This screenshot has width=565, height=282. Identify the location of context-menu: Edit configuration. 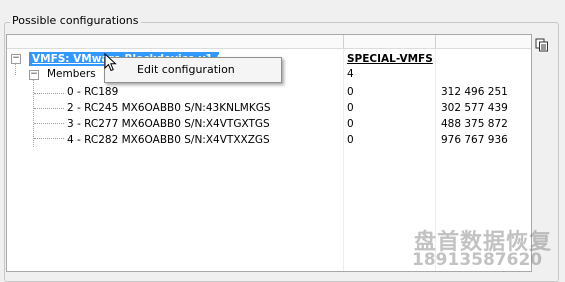
(193, 70).